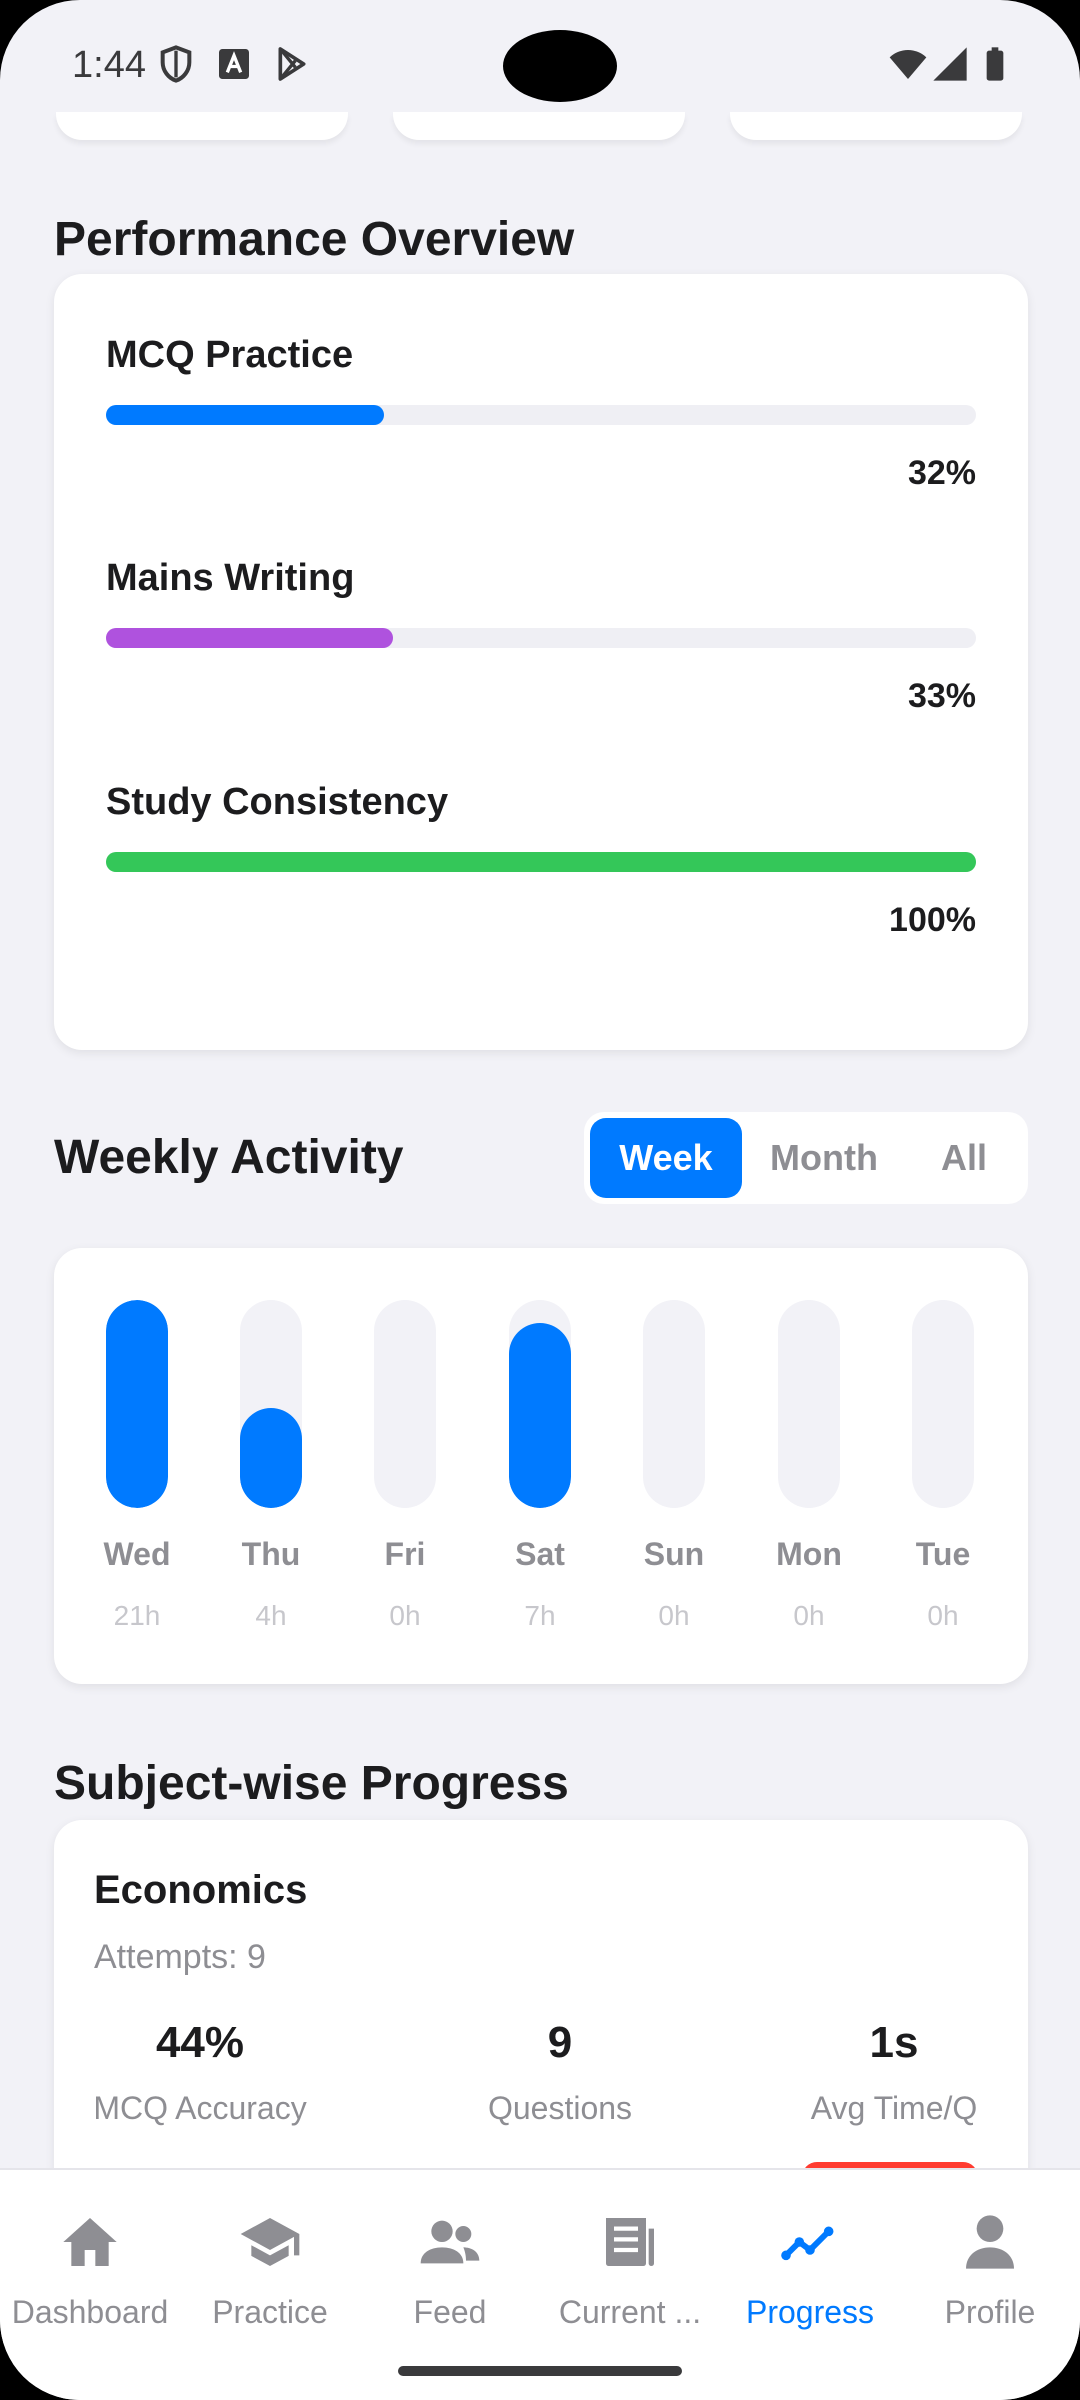 The image size is (1080, 2400). I want to click on nav-label: Practice, so click(270, 2312).